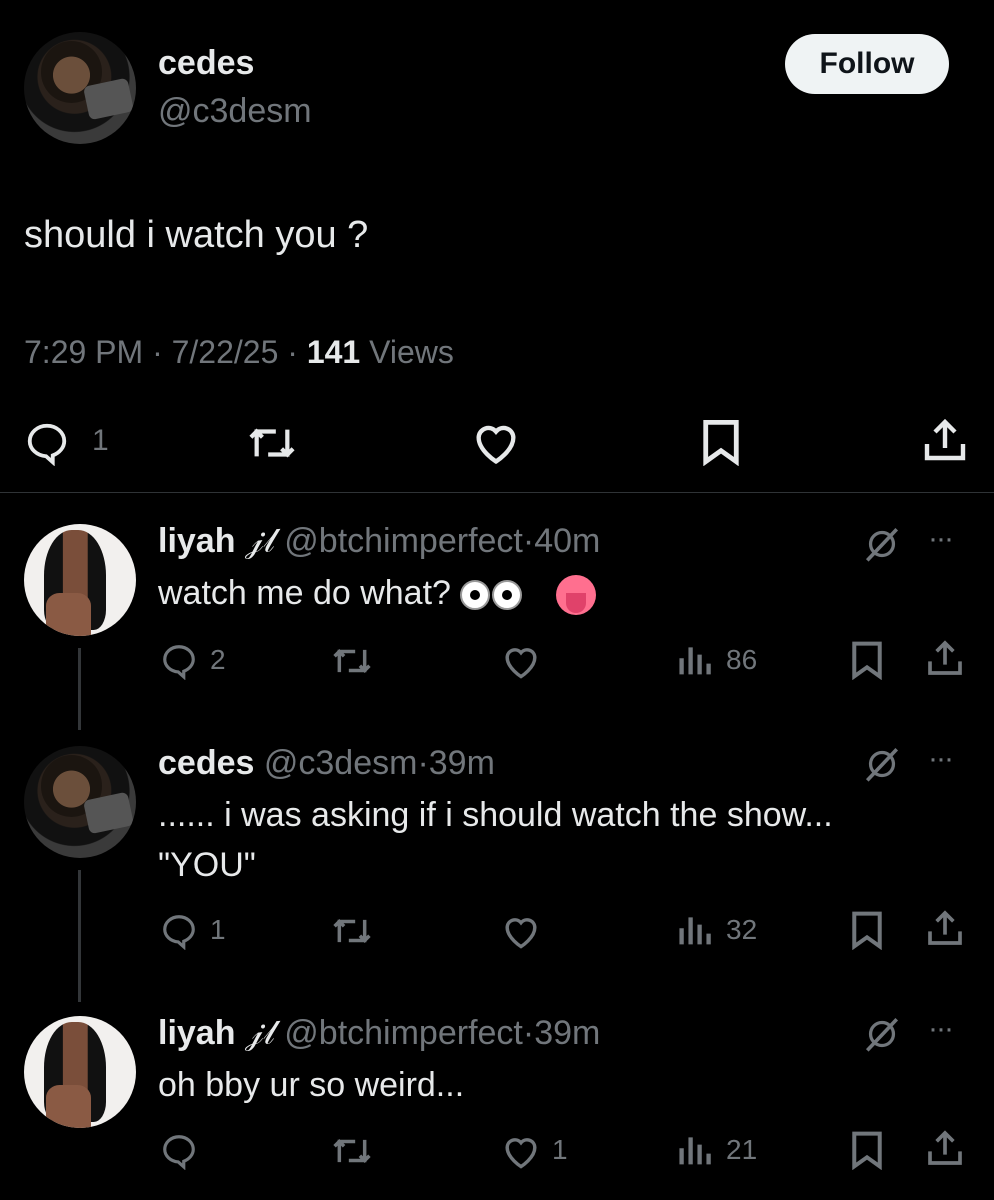 The height and width of the screenshot is (1200, 994). I want to click on divider, so click(497, 492).